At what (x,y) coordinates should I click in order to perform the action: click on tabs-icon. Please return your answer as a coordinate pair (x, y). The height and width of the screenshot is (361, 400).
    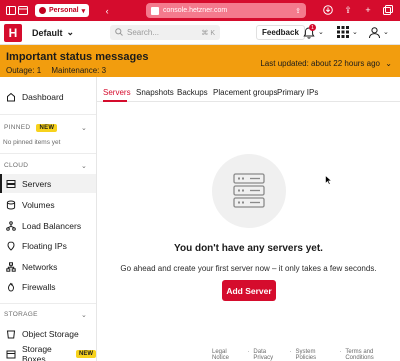
    Looking at the image, I should click on (23, 11).